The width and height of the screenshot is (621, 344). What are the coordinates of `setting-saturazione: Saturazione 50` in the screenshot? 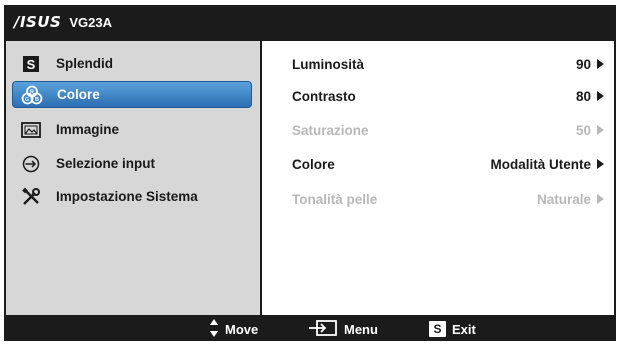 It's located at (451, 130).